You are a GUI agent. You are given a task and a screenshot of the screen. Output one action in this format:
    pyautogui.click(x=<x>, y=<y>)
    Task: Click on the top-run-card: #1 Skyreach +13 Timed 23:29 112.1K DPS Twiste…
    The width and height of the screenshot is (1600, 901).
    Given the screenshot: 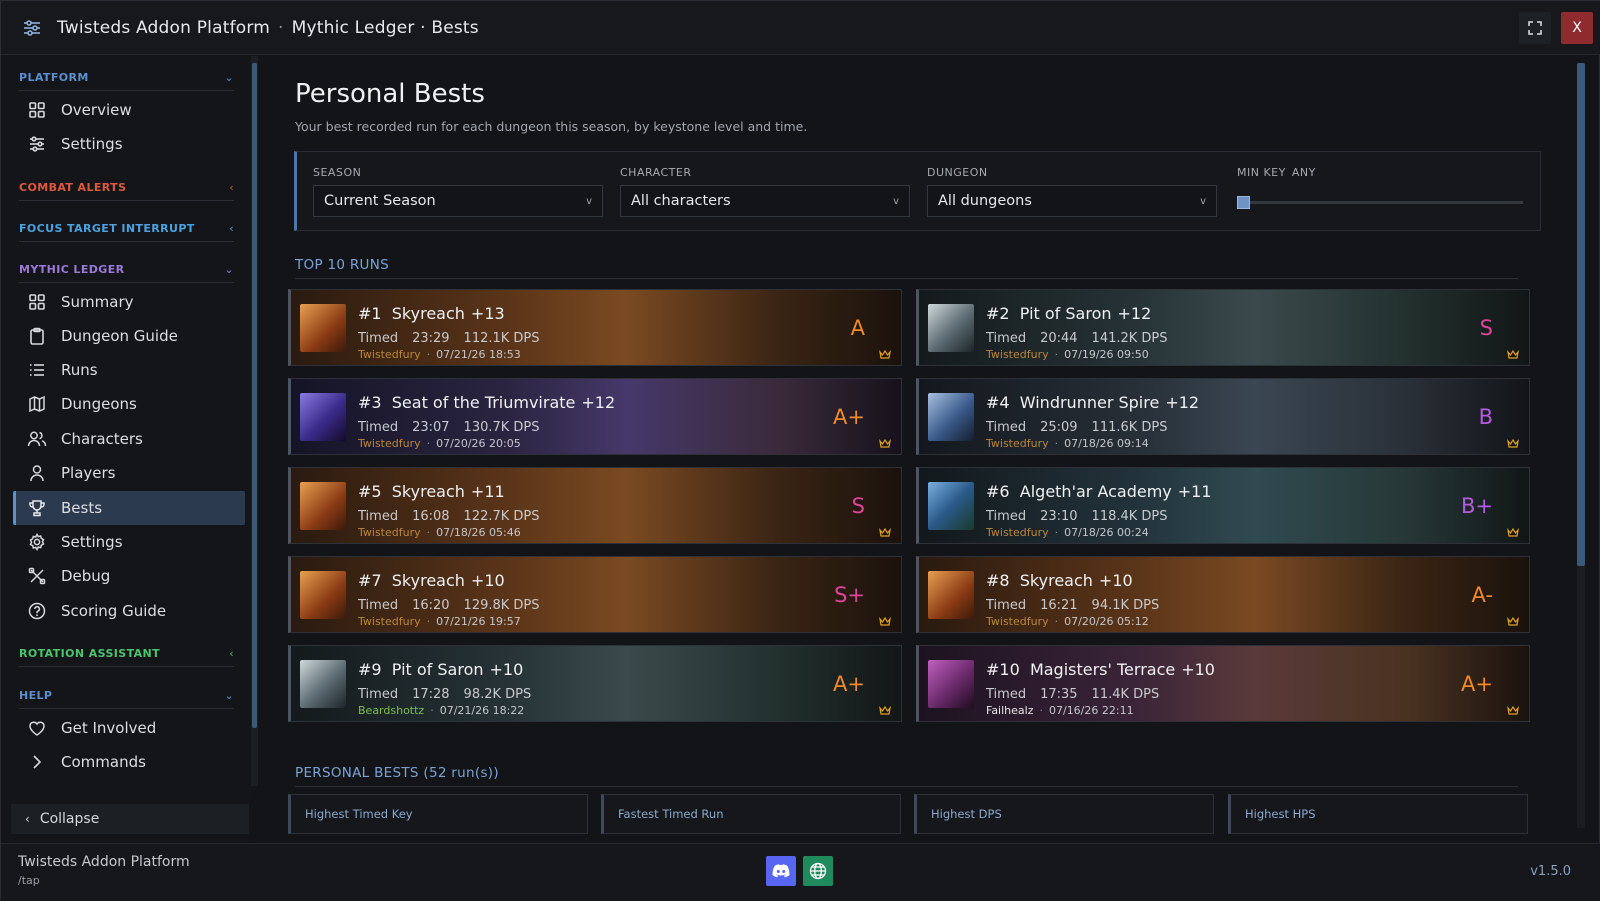 What is the action you would take?
    pyautogui.click(x=595, y=327)
    